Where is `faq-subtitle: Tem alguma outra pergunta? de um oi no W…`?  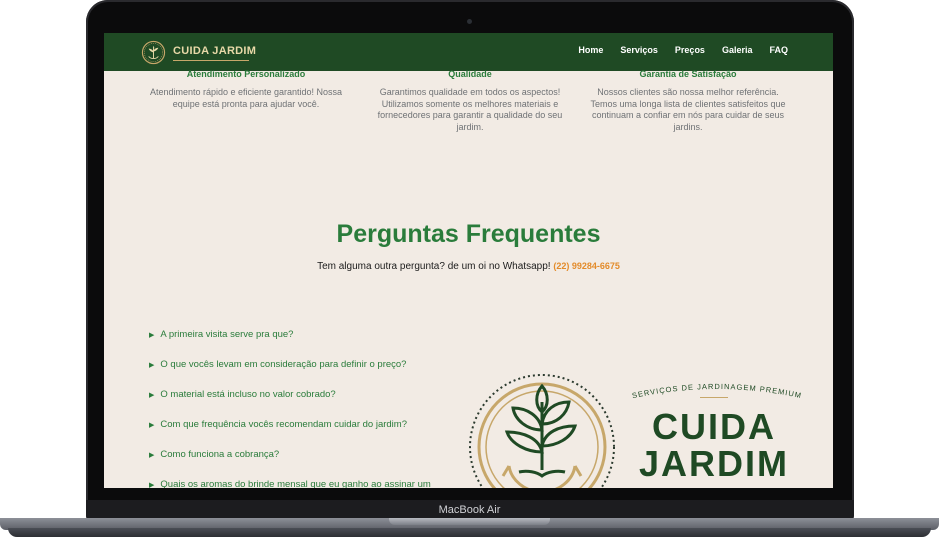 faq-subtitle: Tem alguma outra pergunta? de um oi no W… is located at coordinates (468, 266).